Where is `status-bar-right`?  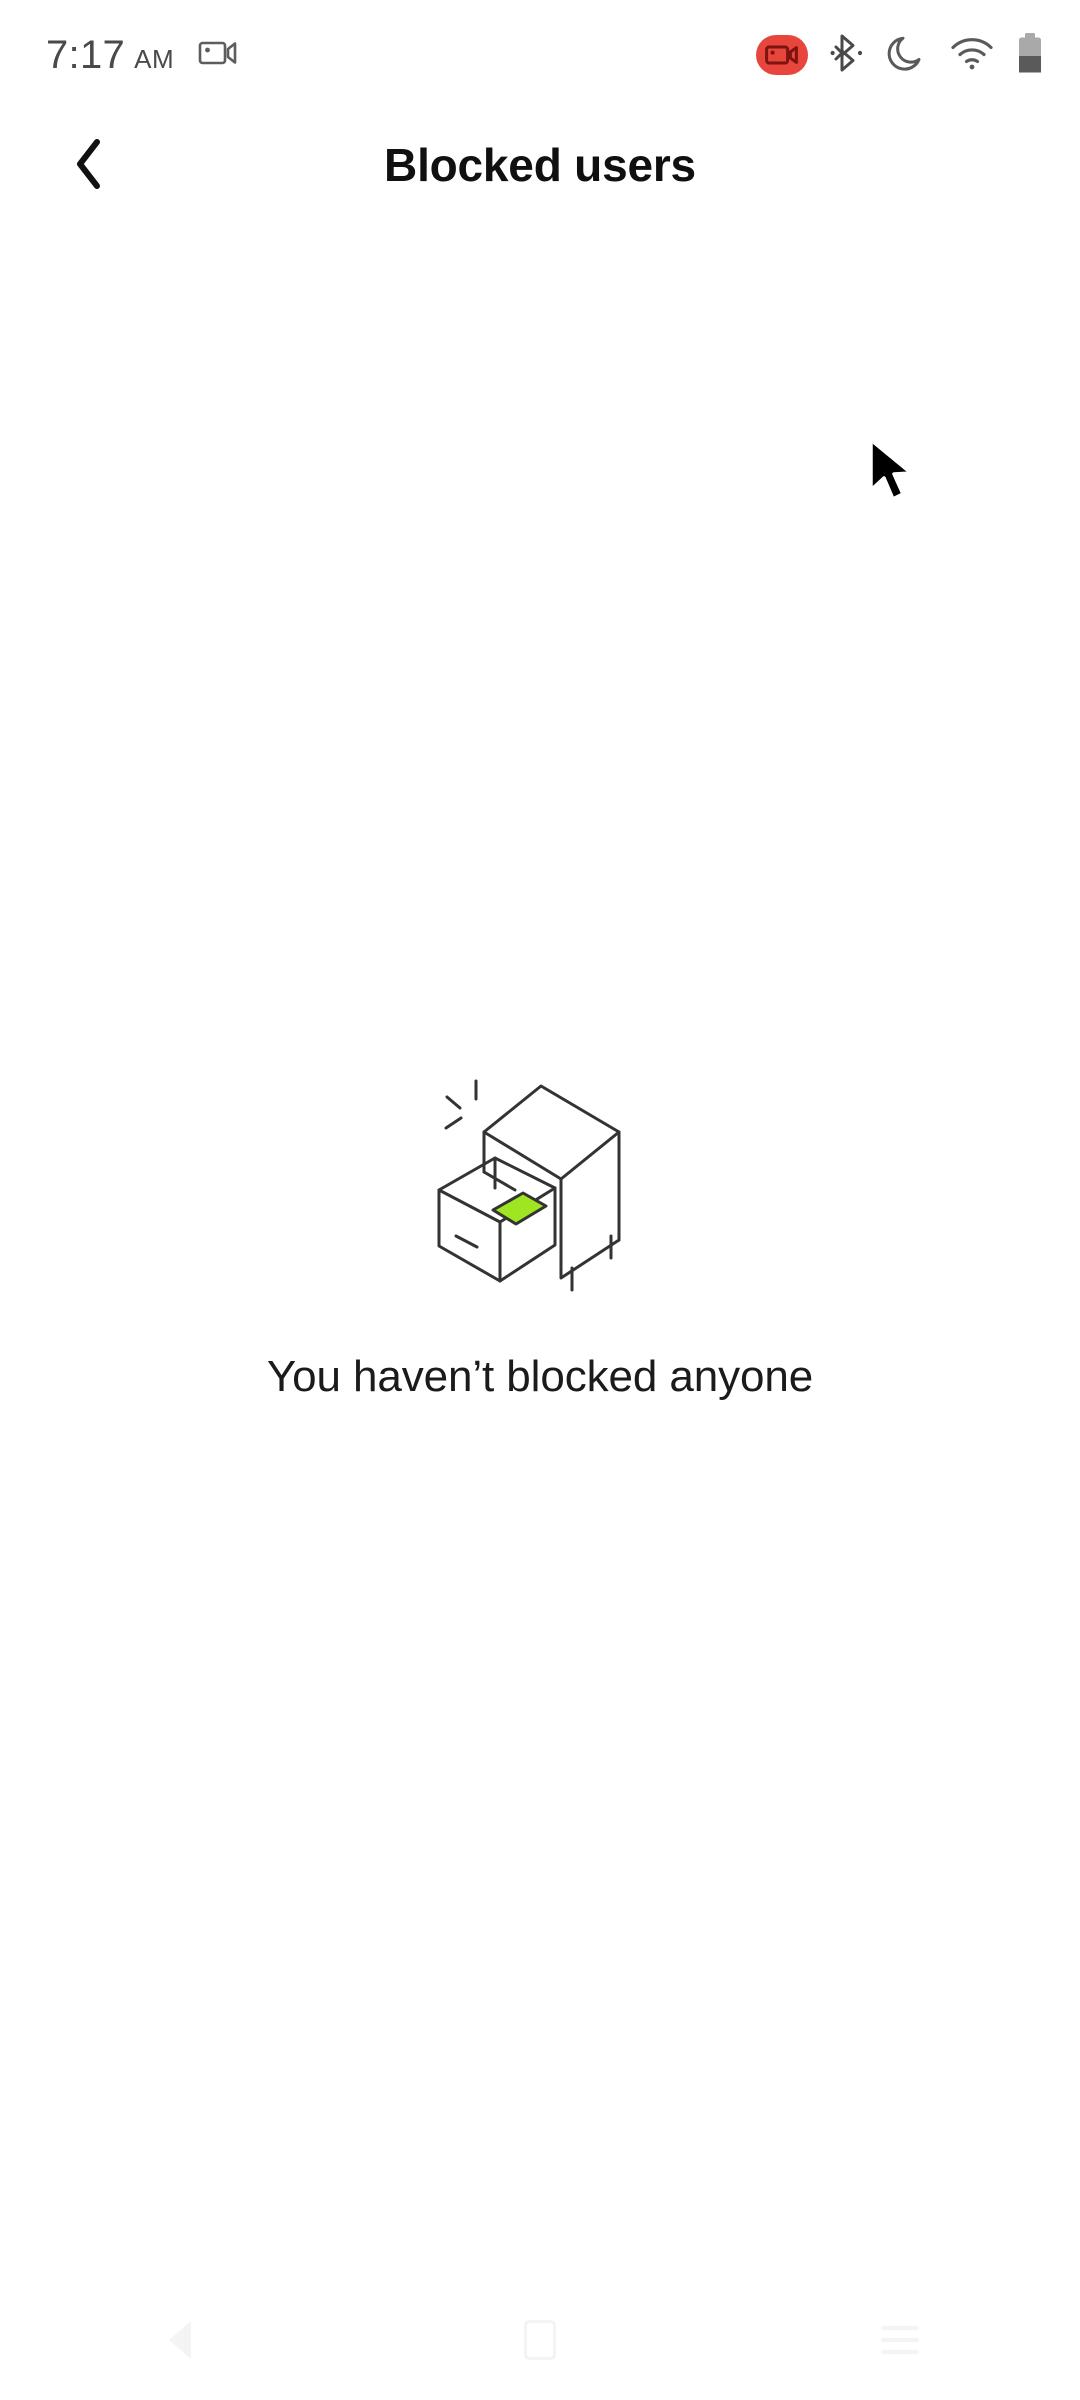 status-bar-right is located at coordinates (900, 55).